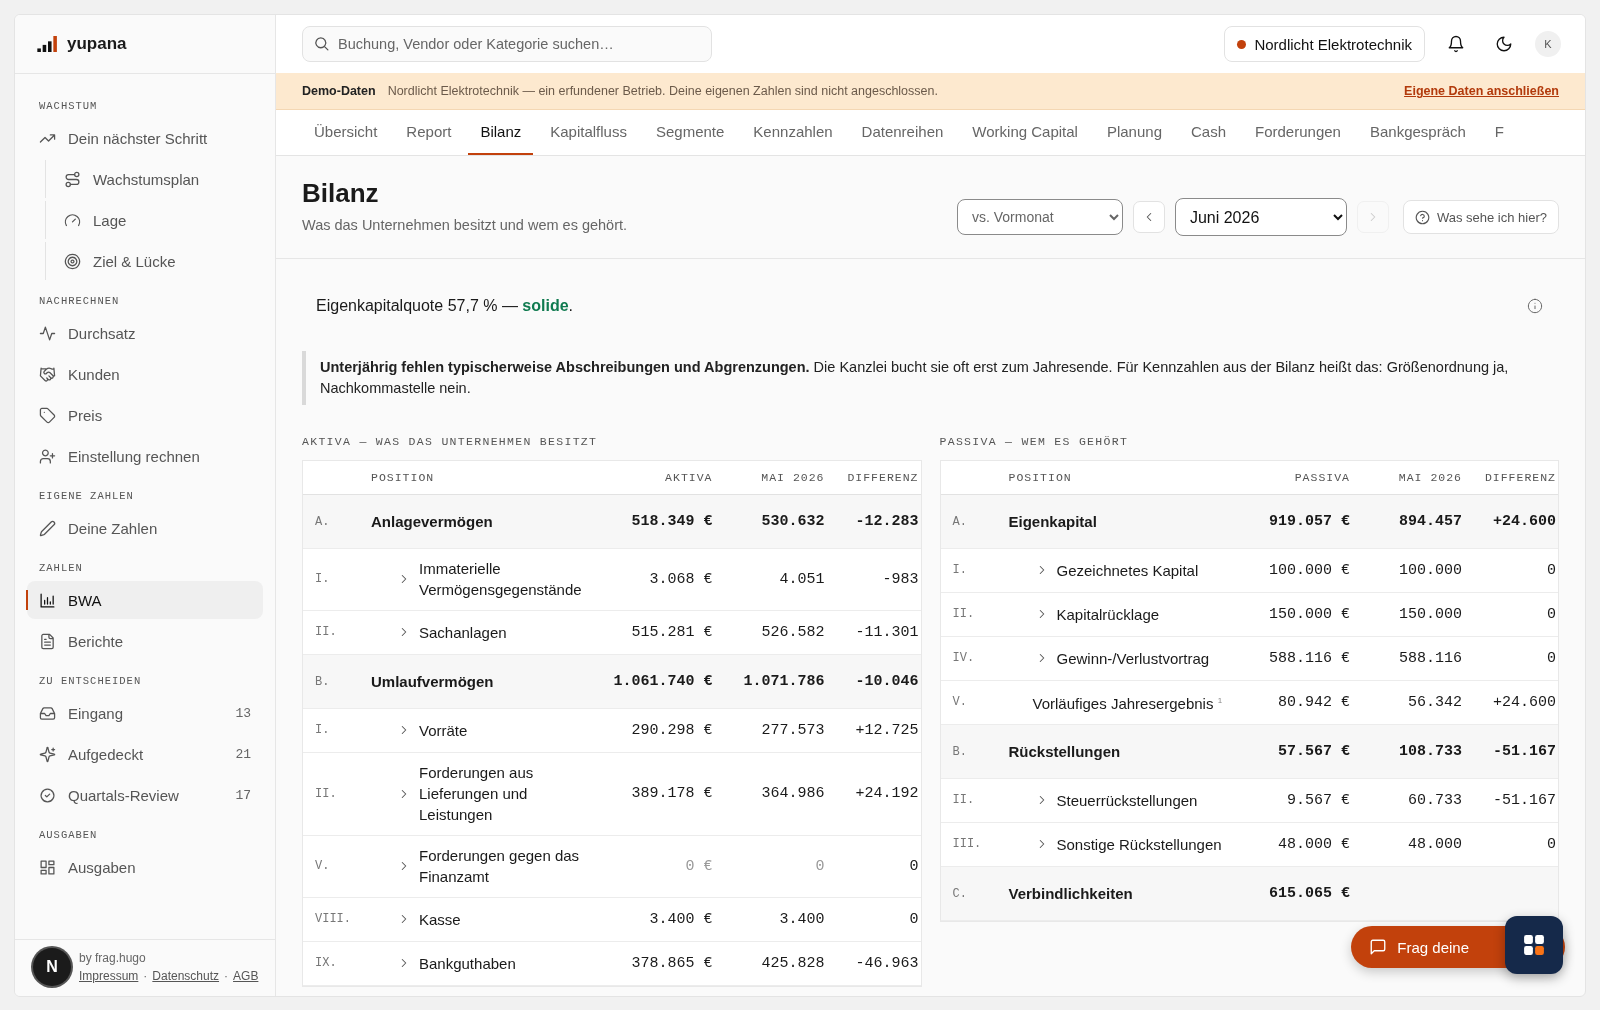  I want to click on sidebar-item: Kunden, so click(145, 374).